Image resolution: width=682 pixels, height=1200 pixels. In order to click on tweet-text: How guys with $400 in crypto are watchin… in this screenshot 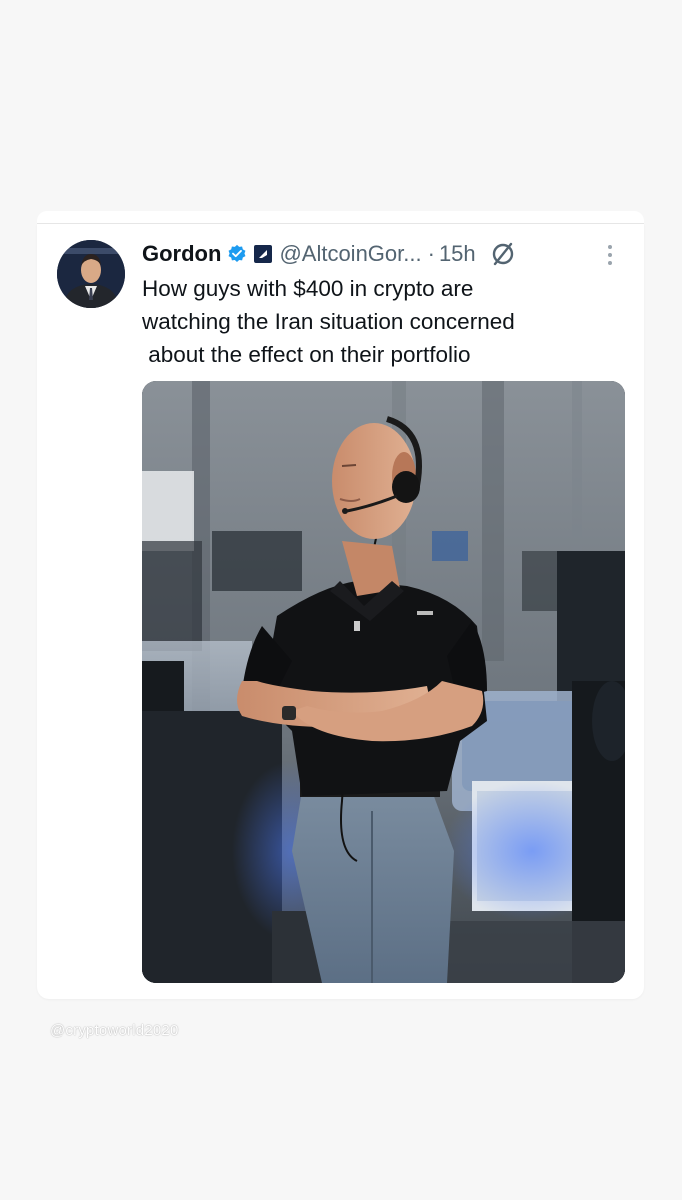, I will do `click(377, 321)`.